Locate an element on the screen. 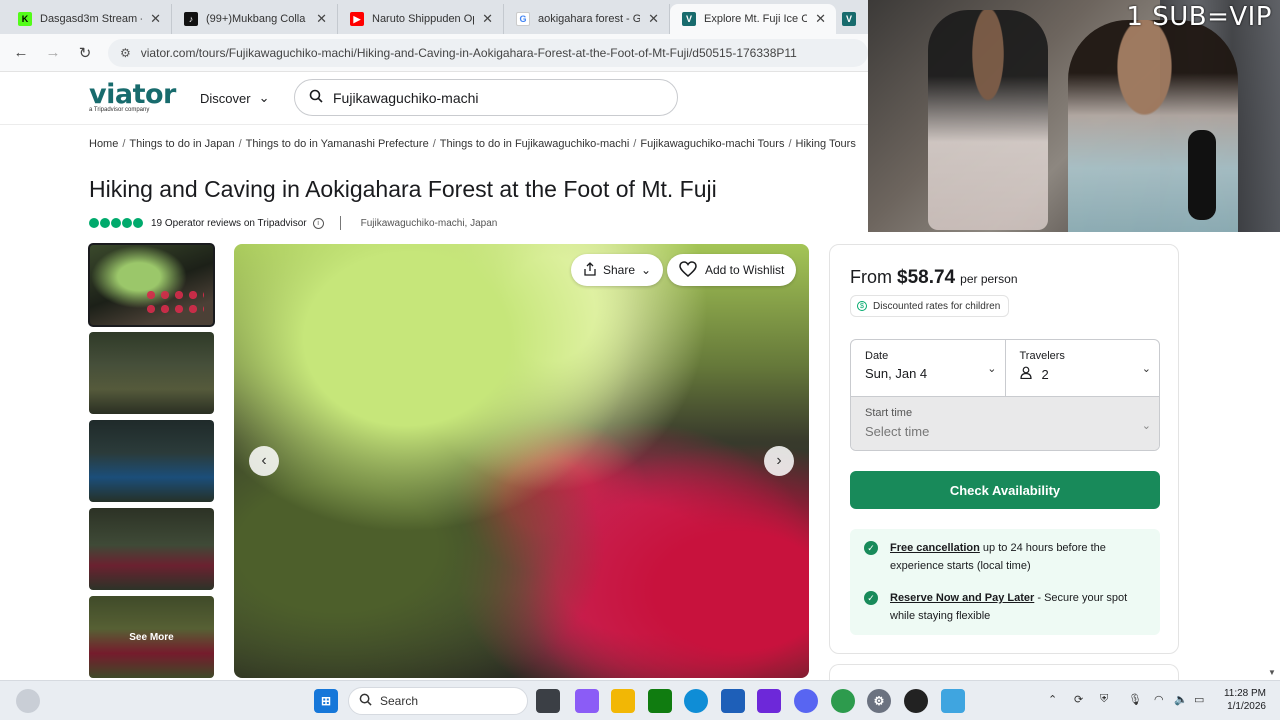 This screenshot has width=1280, height=720. free-cancellation-link: Free cancellation is located at coordinates (935, 548).